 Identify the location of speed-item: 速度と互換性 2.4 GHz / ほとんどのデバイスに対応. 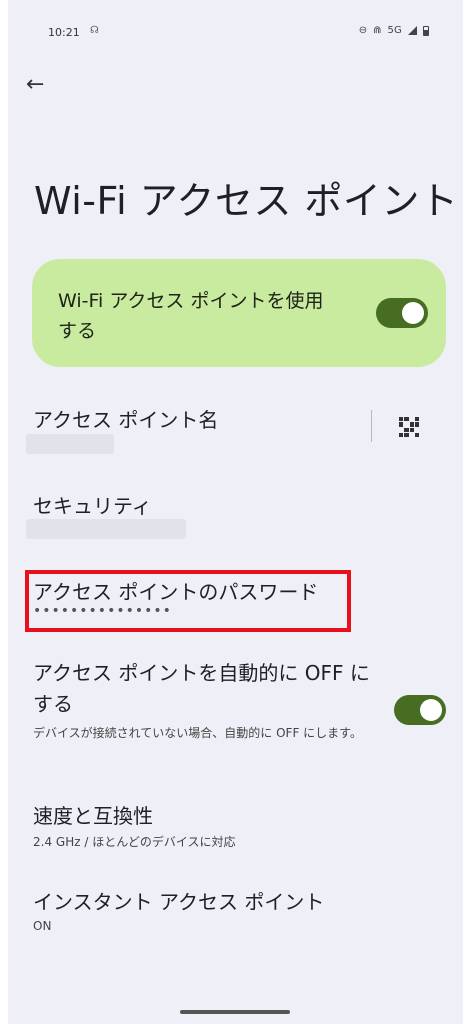
(134, 825).